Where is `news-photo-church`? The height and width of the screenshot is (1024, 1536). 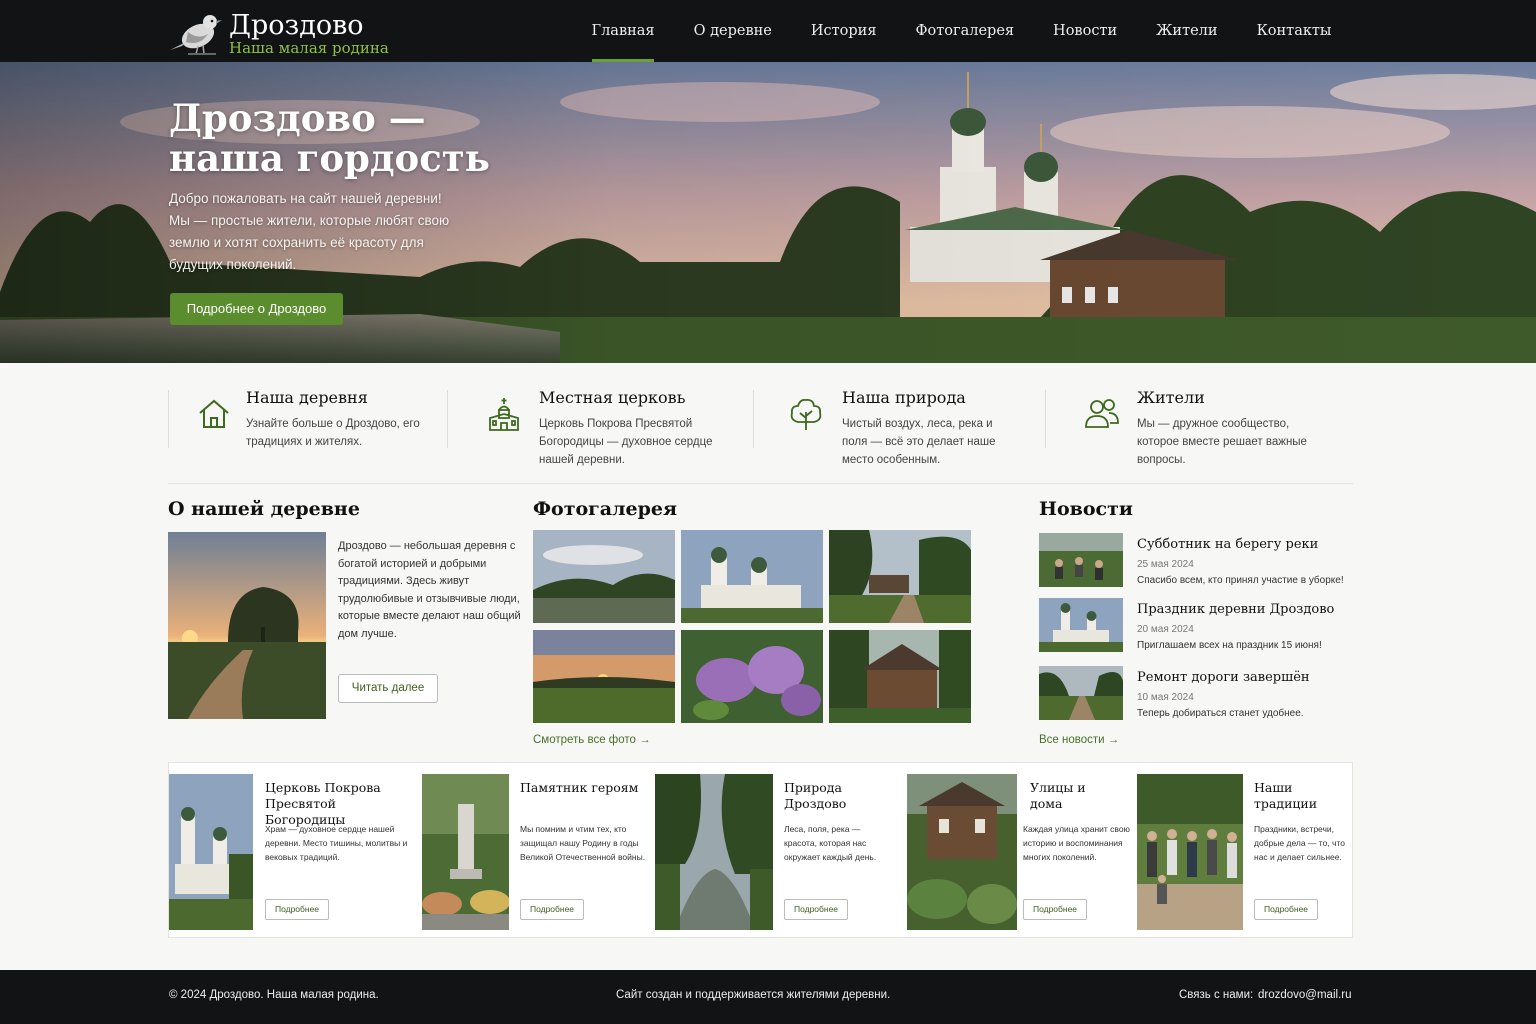 news-photo-church is located at coordinates (1081, 625).